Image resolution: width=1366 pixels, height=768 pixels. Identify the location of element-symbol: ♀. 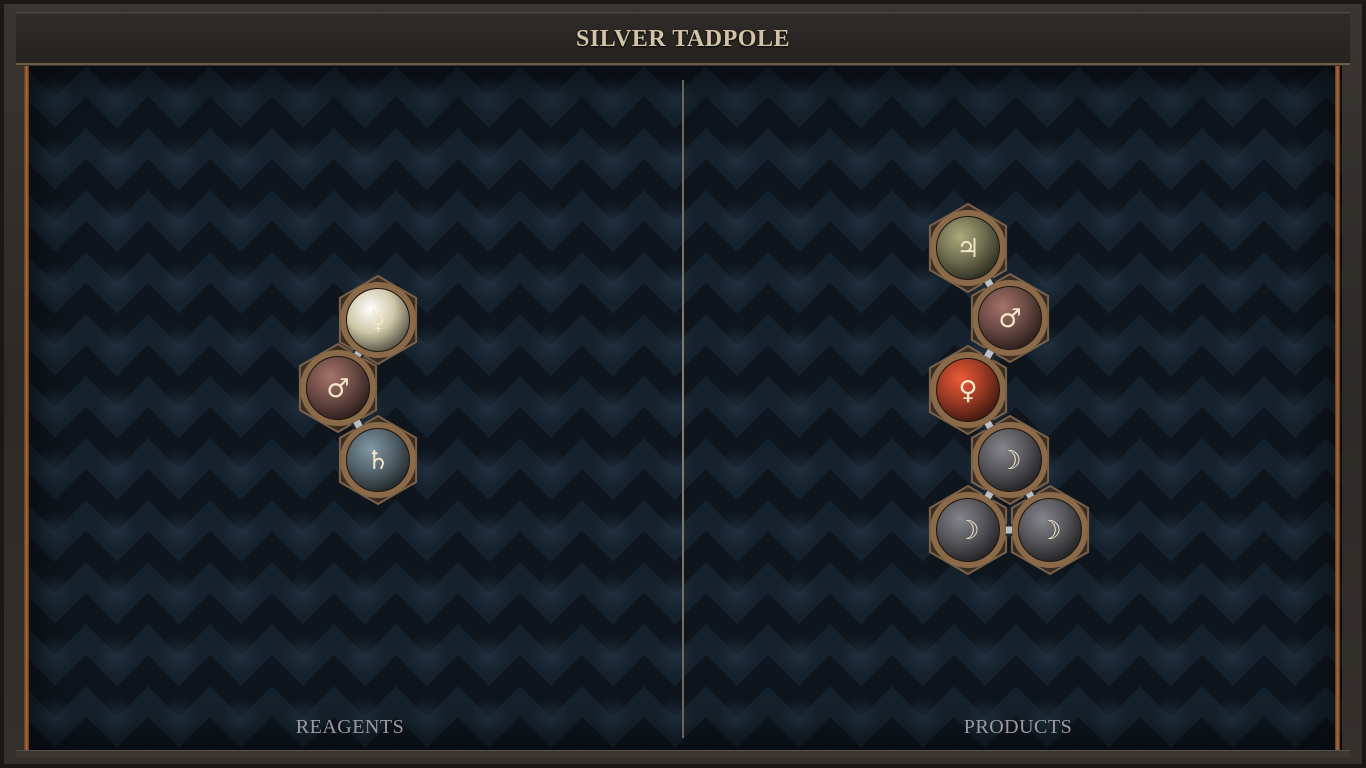
(967, 391).